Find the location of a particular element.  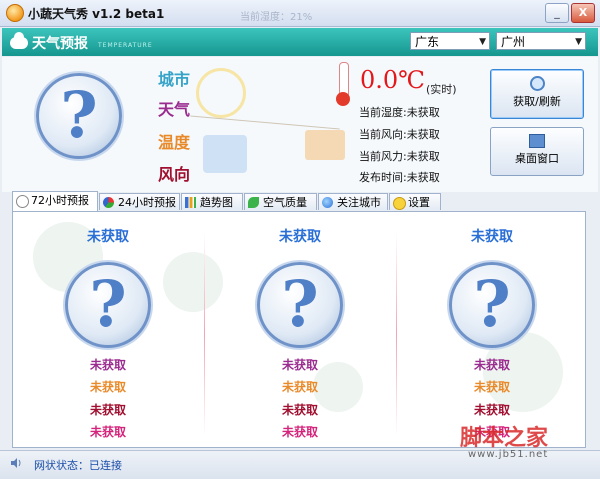

smile-icon is located at coordinates (399, 203).